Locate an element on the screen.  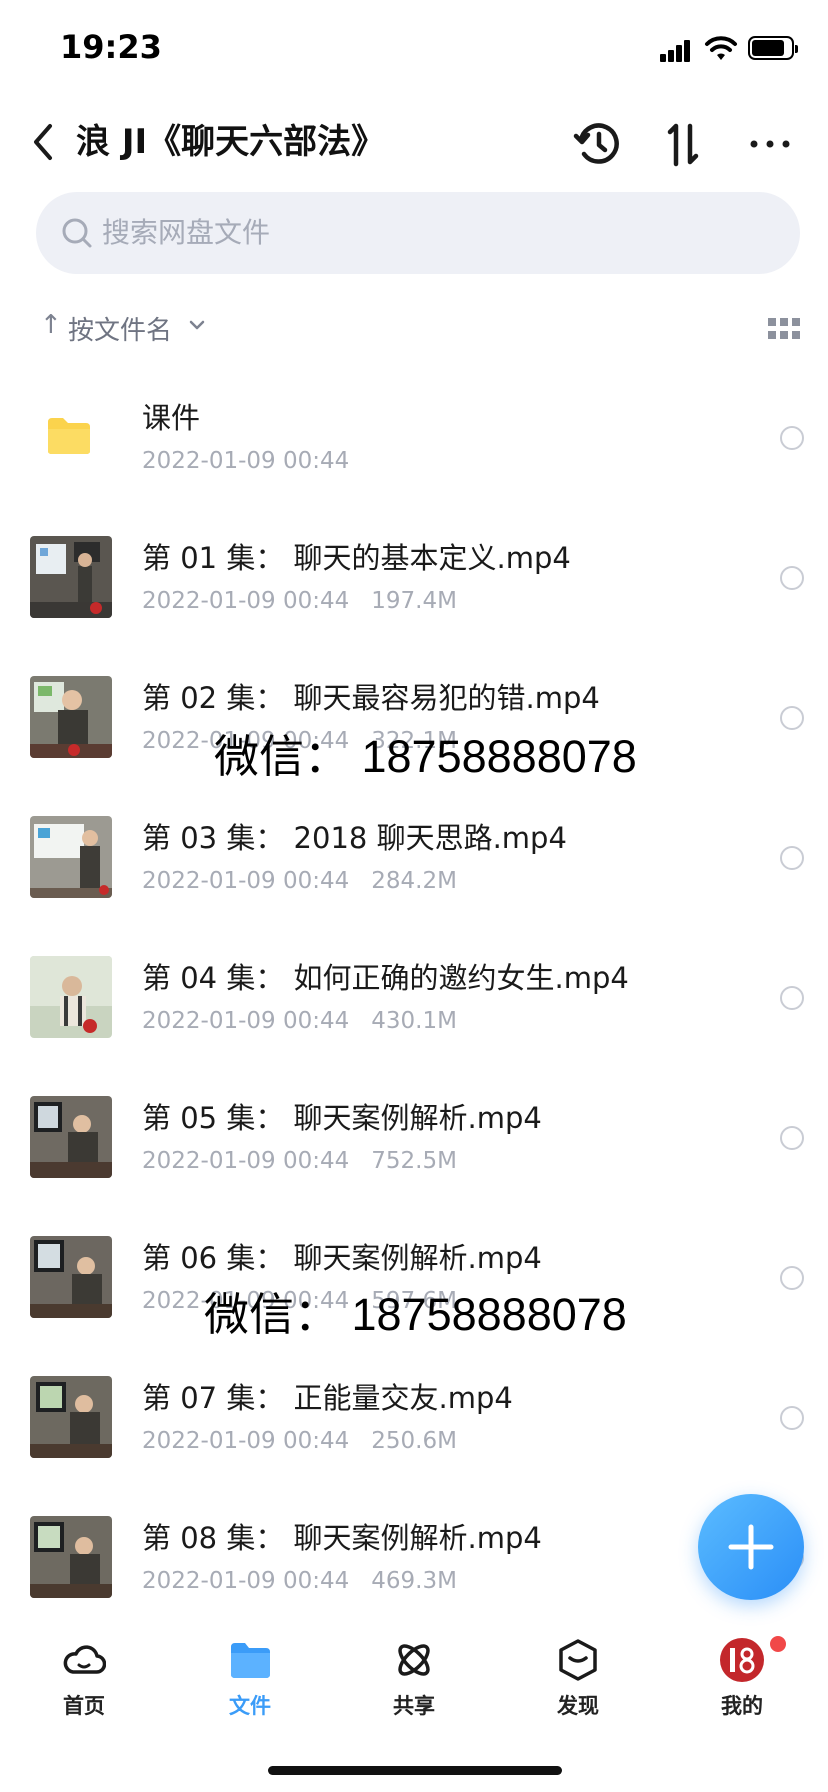
sort-bar: ↑ 按文件名 is located at coordinates (420, 328).